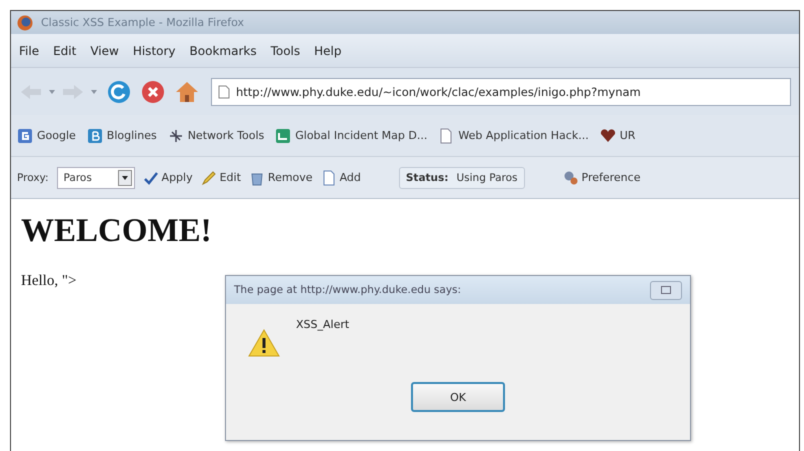 The width and height of the screenshot is (804, 451). Describe the element at coordinates (121, 136) in the screenshot. I see `bookmark-item: Bloglines` at that location.